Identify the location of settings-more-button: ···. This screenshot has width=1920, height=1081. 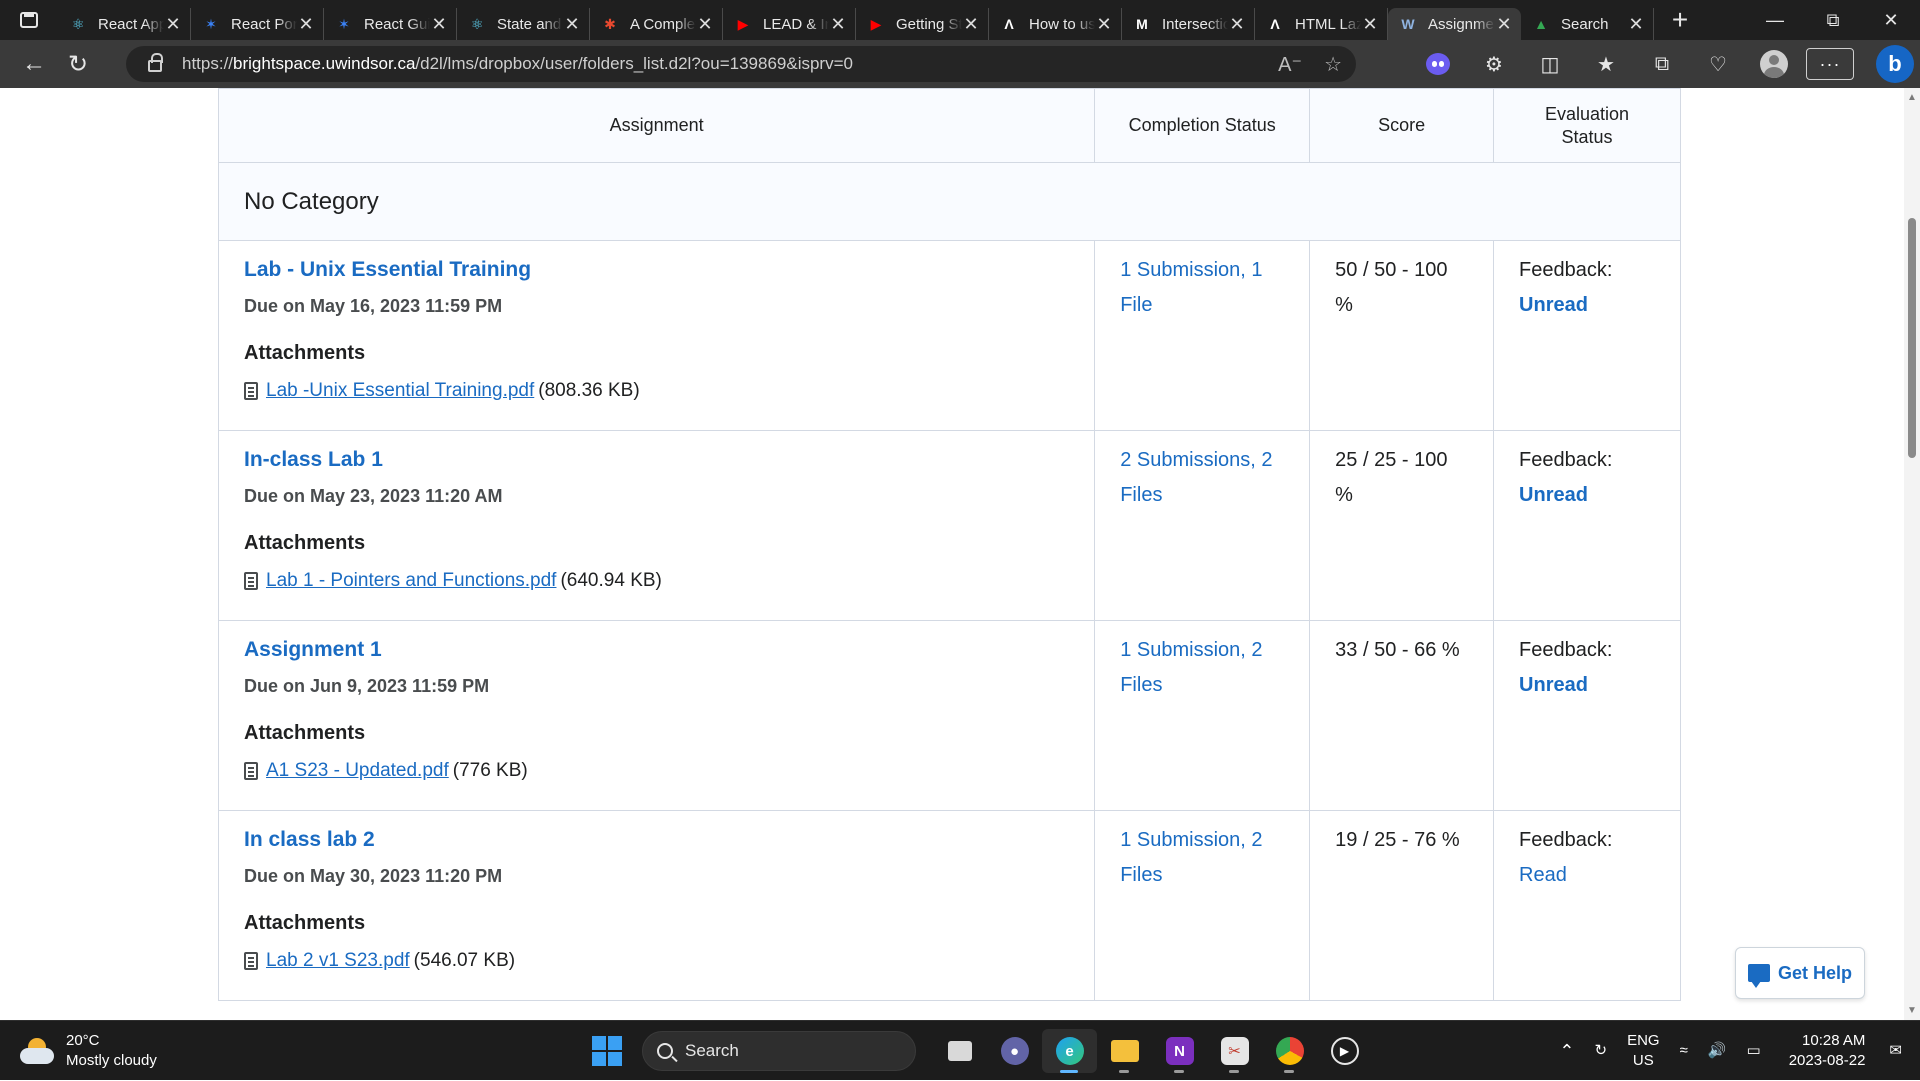
(1830, 64).